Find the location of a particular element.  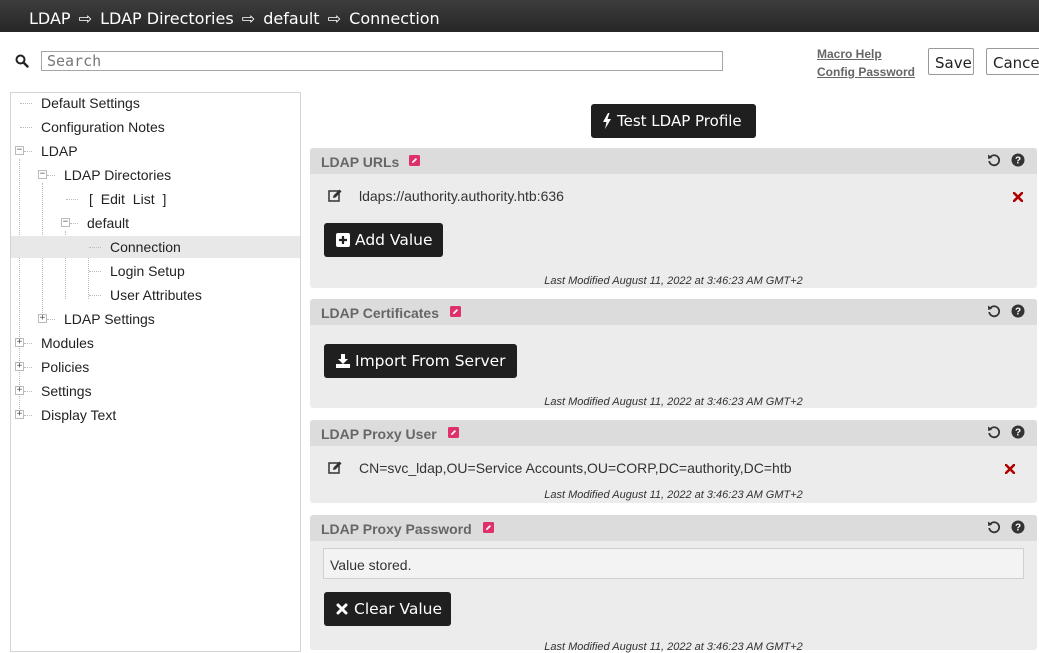

tree-item-modules: + Modules is located at coordinates (155, 343).